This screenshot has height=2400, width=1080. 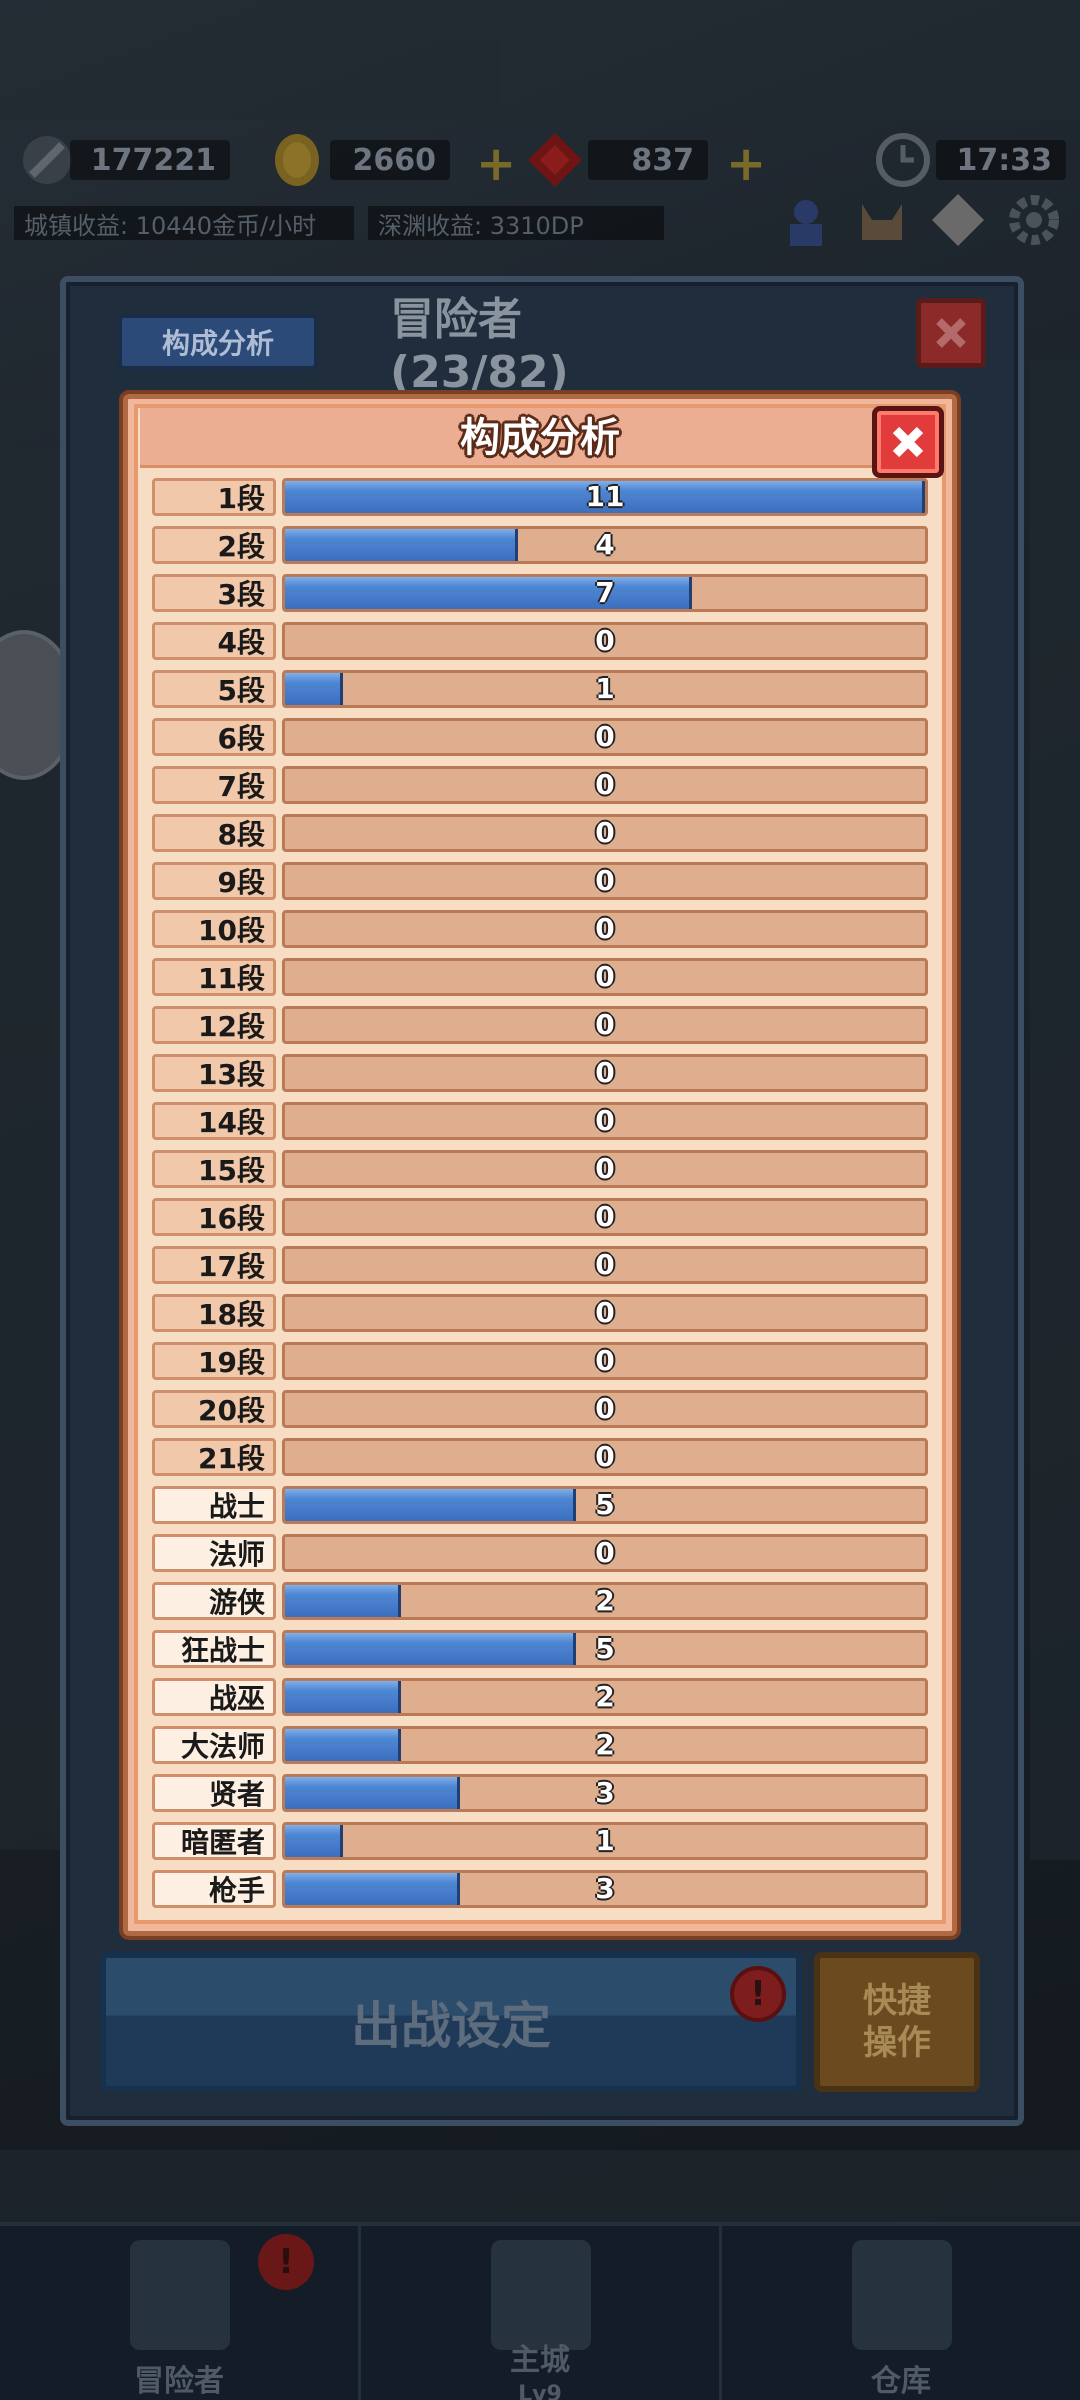 What do you see at coordinates (214, 1025) in the screenshot?
I see `row-label: 12段` at bounding box center [214, 1025].